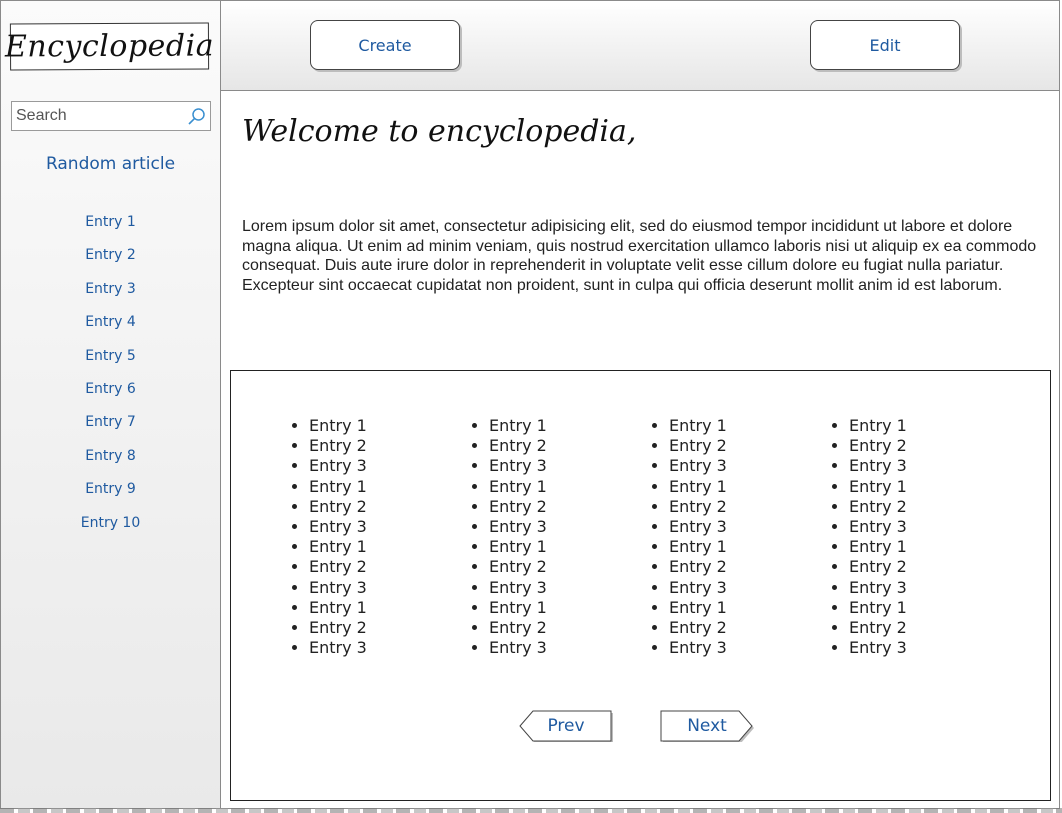  I want to click on next-button: Next, so click(707, 726).